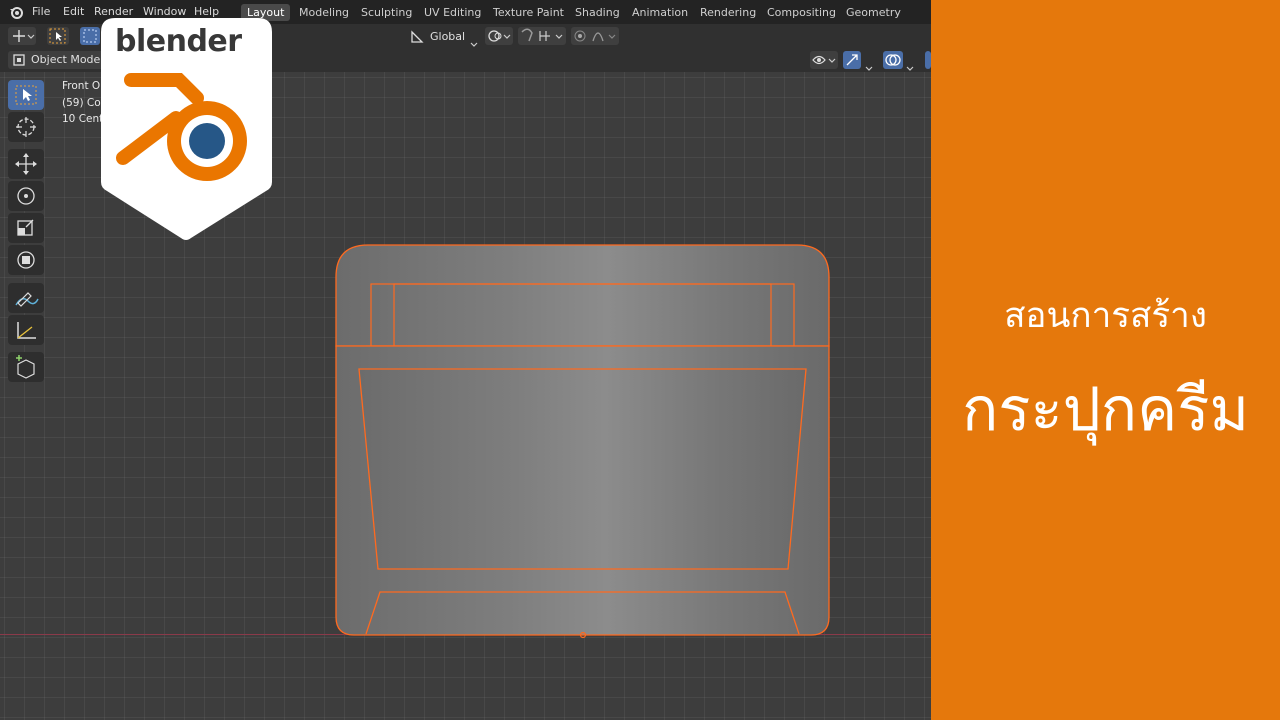 This screenshot has height=720, width=1280. I want to click on menu-help: Help, so click(206, 11).